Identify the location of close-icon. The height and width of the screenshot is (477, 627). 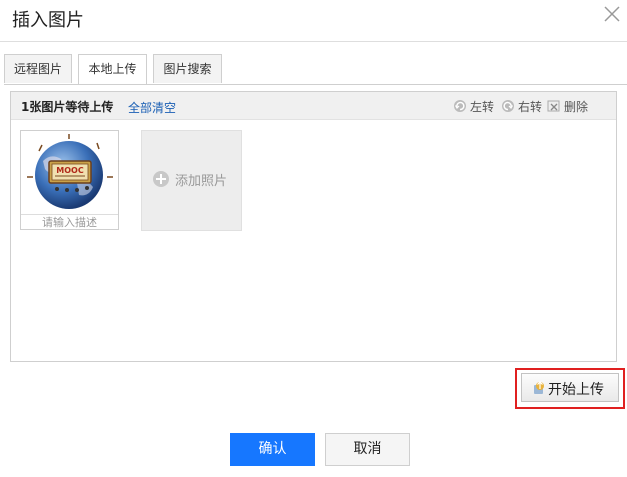
(612, 14).